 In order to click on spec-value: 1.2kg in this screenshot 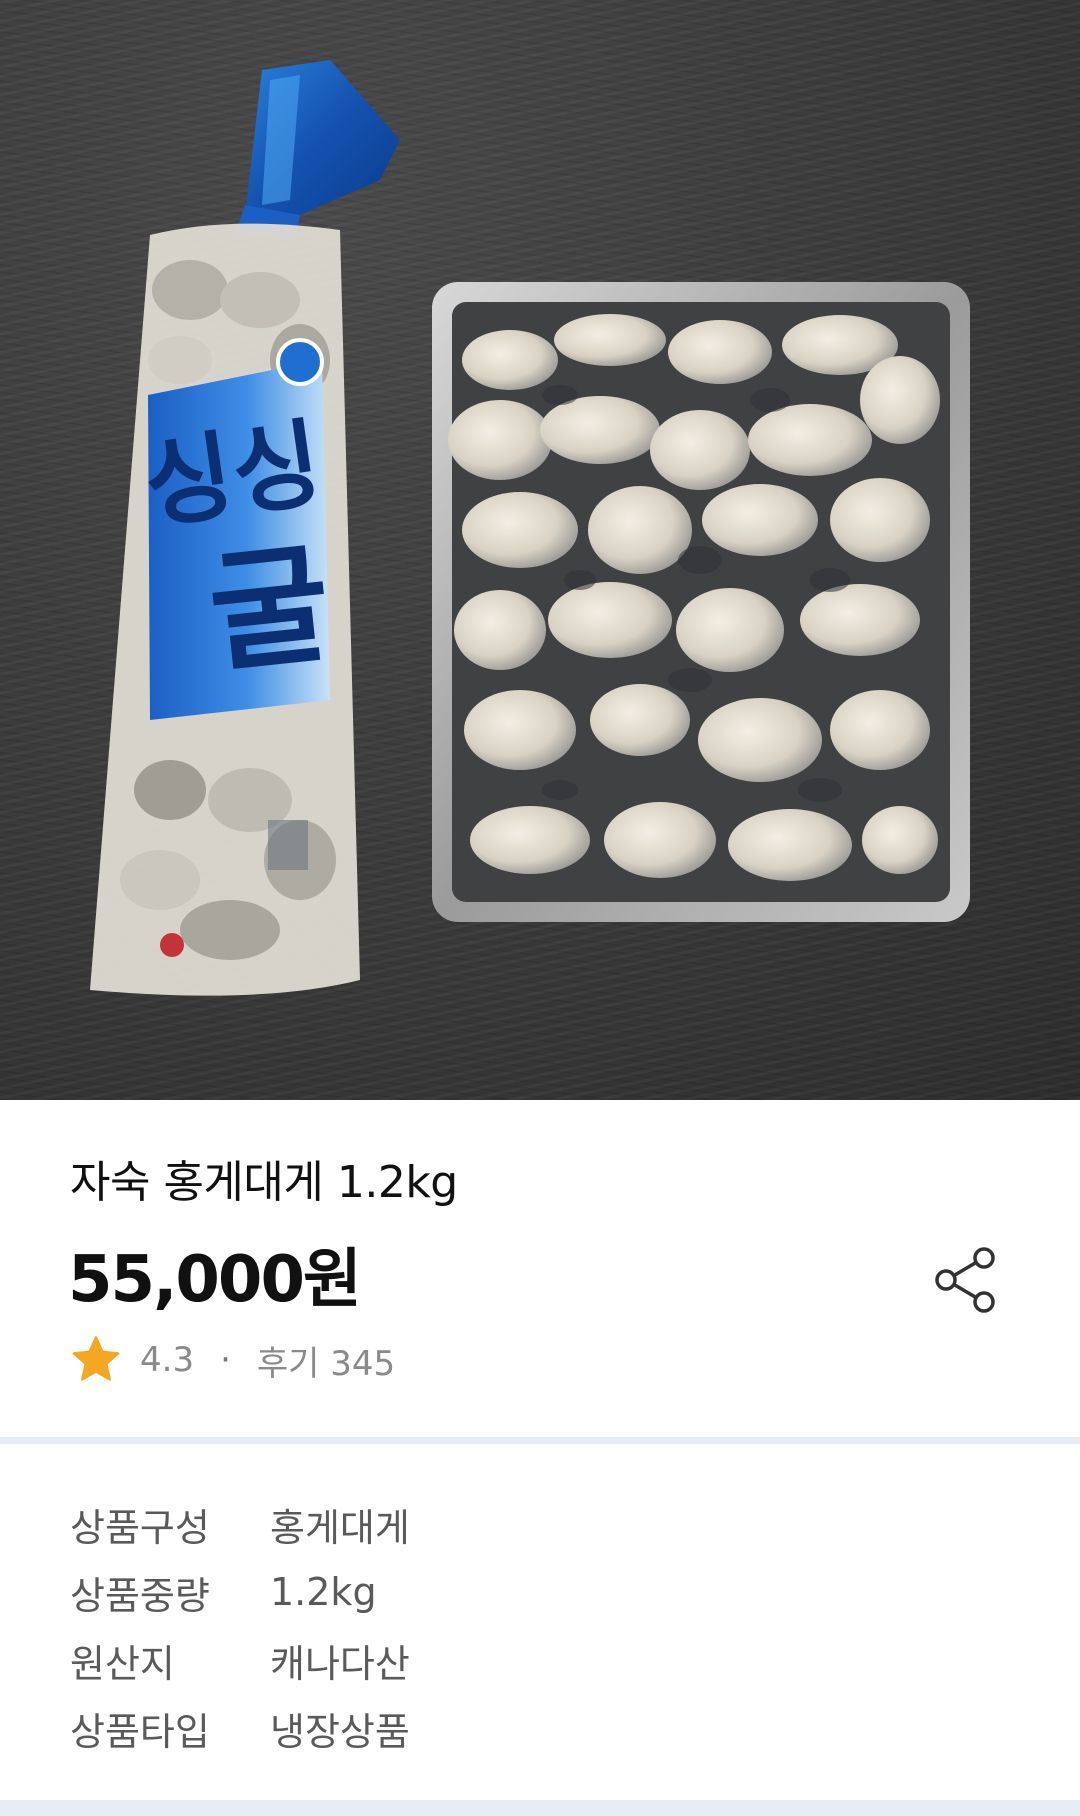, I will do `click(323, 1592)`.